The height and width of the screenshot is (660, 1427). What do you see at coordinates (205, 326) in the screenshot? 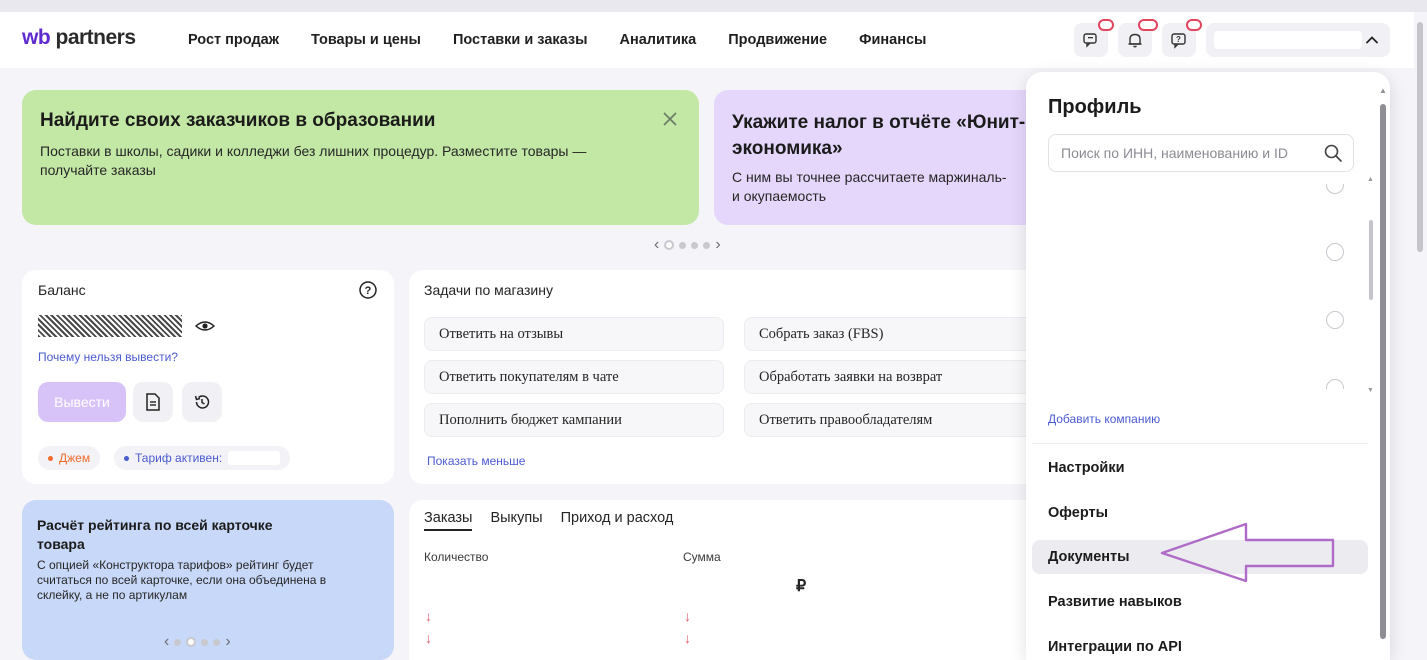
I see `eye-icon` at bounding box center [205, 326].